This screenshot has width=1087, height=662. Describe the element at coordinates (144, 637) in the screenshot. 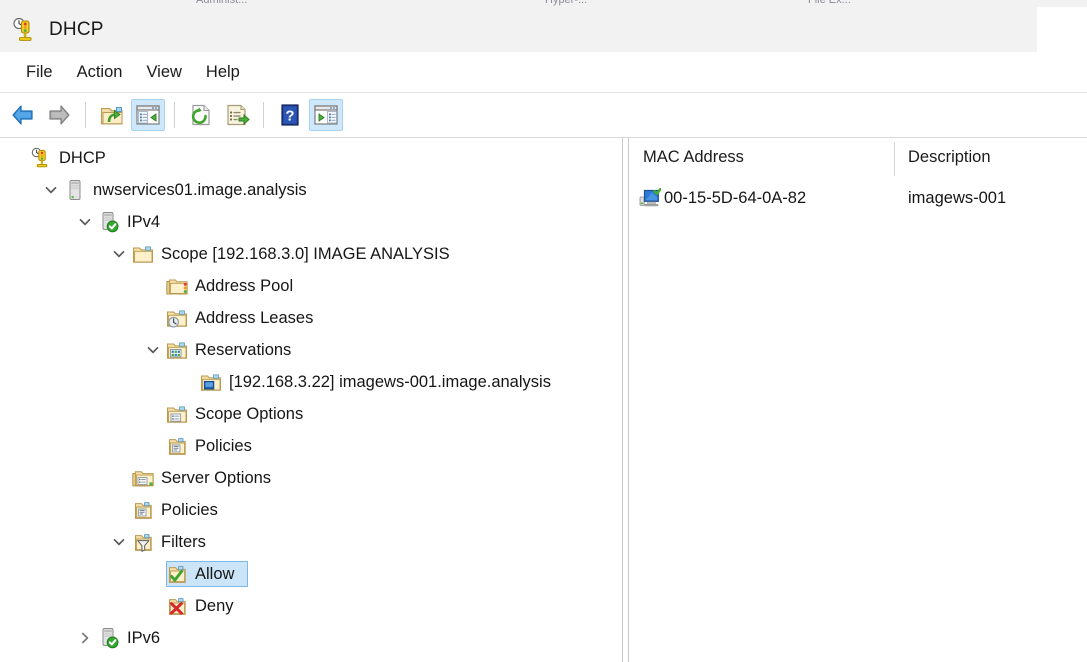

I see `tree-item-label: IPv6` at that location.